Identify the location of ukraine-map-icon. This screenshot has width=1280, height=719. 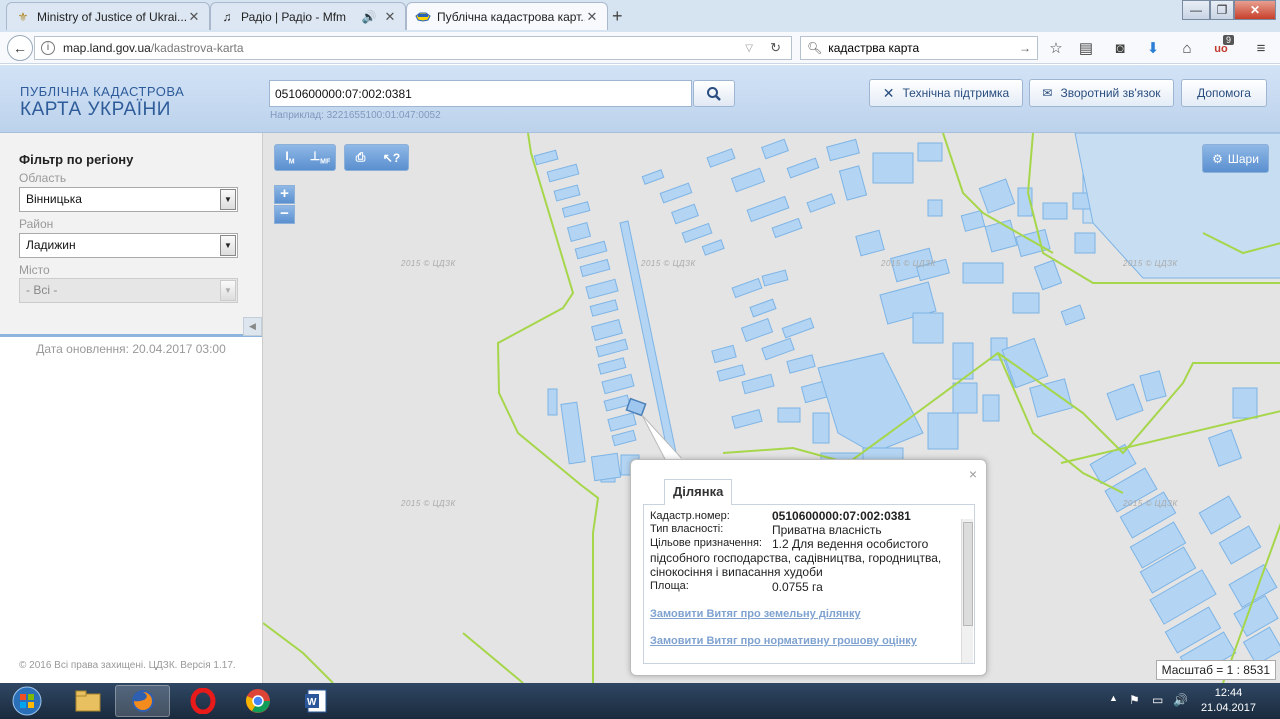
(423, 17).